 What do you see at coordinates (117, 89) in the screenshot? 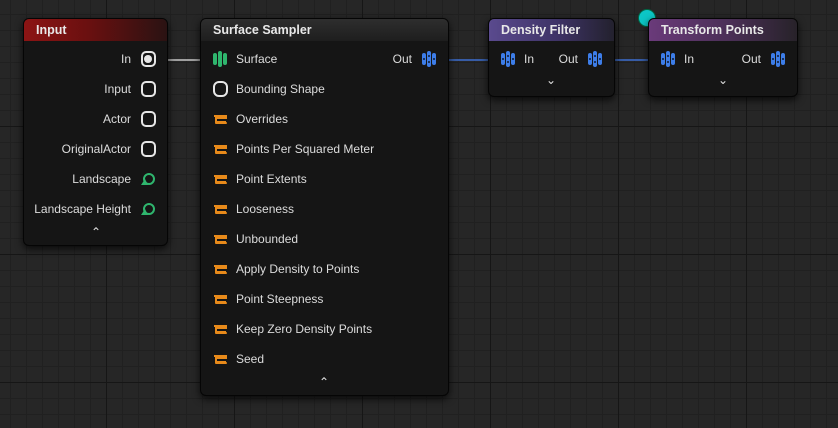
I see `pin-label: Input` at bounding box center [117, 89].